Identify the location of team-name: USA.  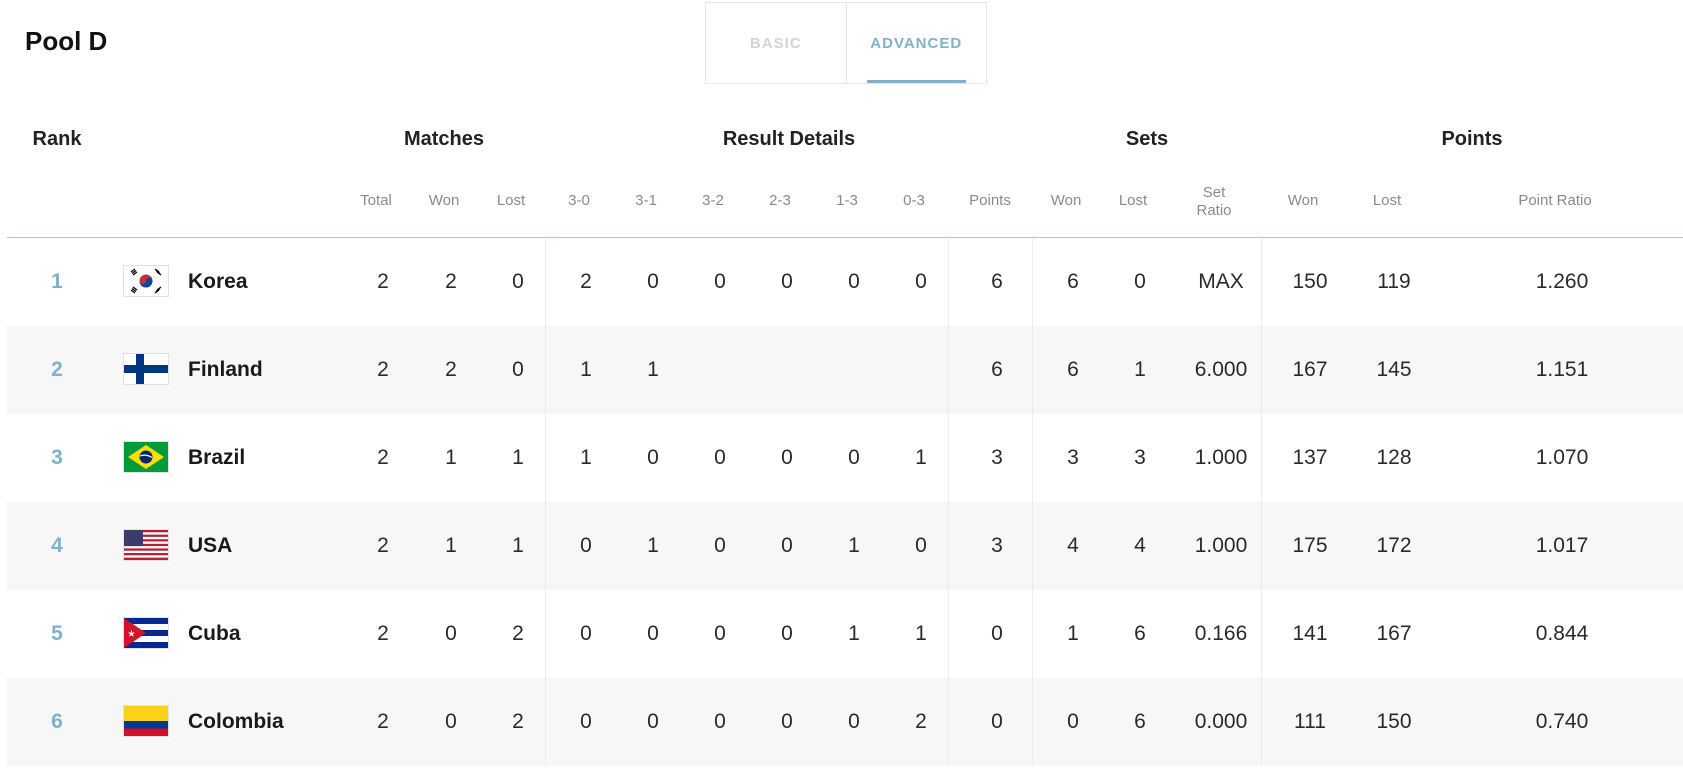
(210, 546).